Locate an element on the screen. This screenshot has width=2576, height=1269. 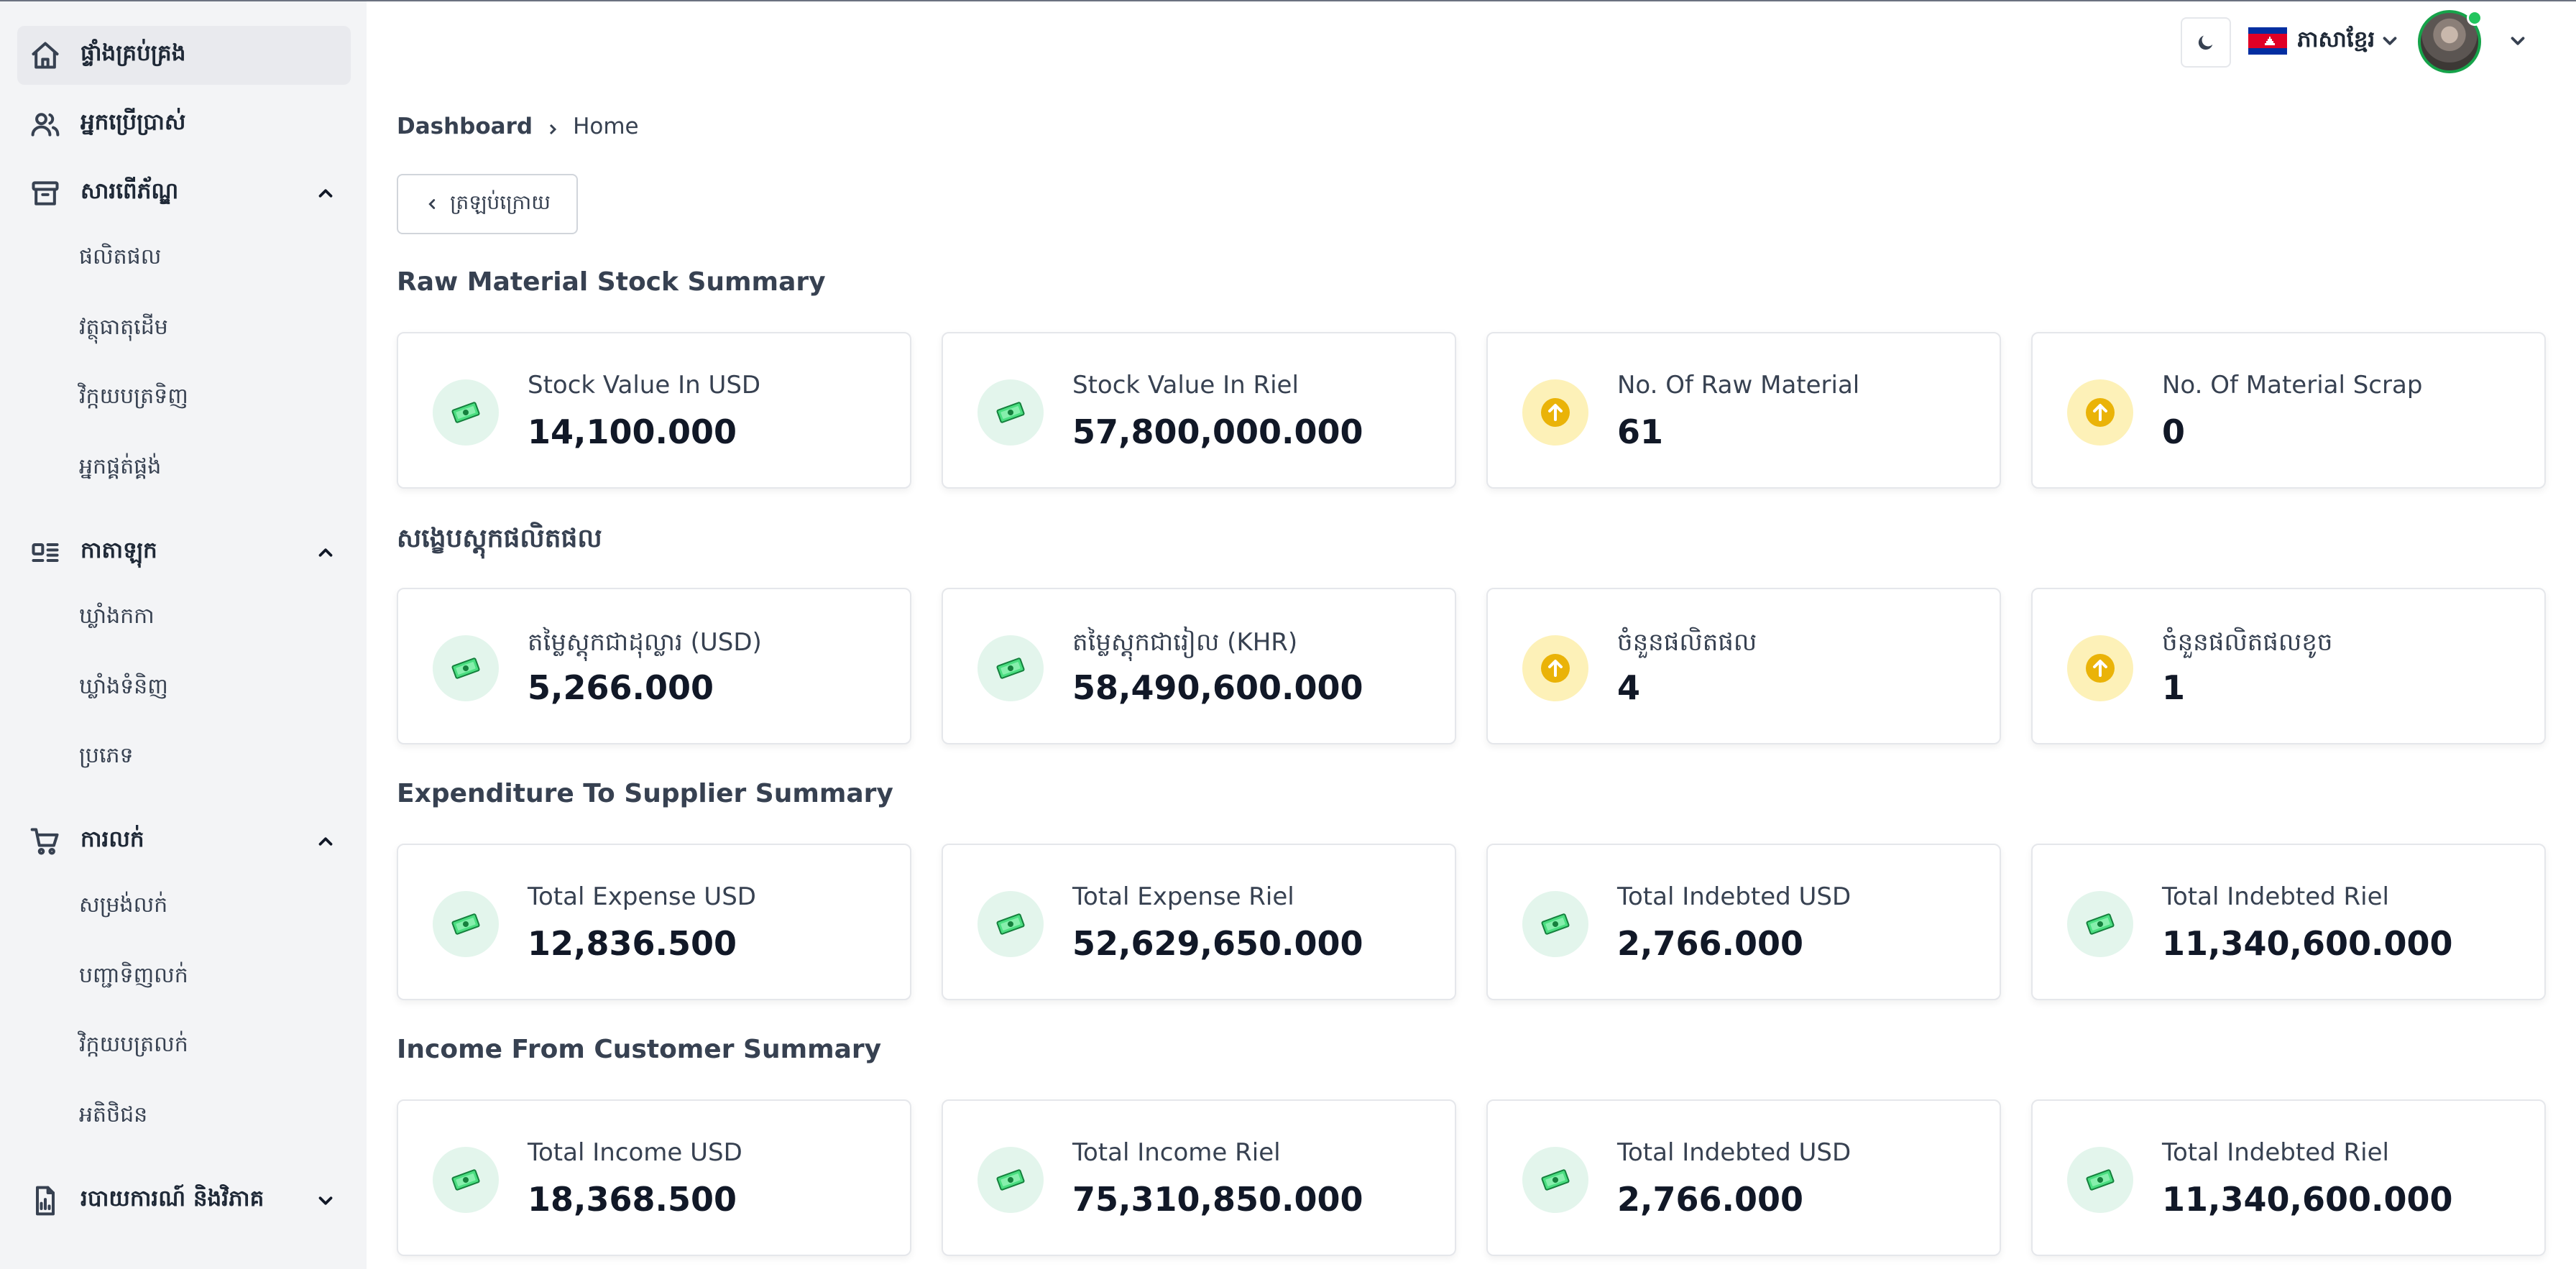
sidebar-item-sales: ការលក់ is located at coordinates (184, 841).